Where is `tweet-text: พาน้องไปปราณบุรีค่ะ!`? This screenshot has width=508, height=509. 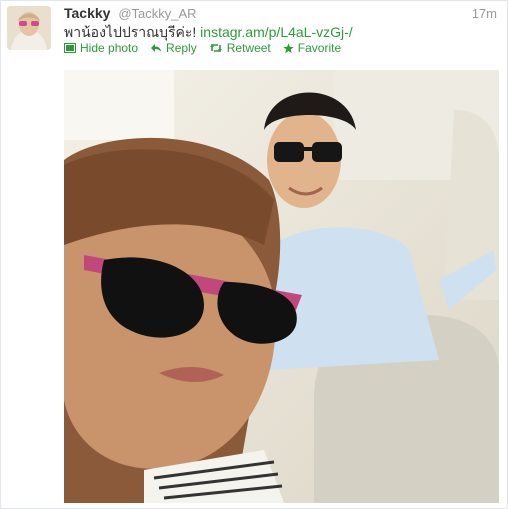
tweet-text: พาน้องไปปราณบุรีค่ะ! is located at coordinates (130, 32).